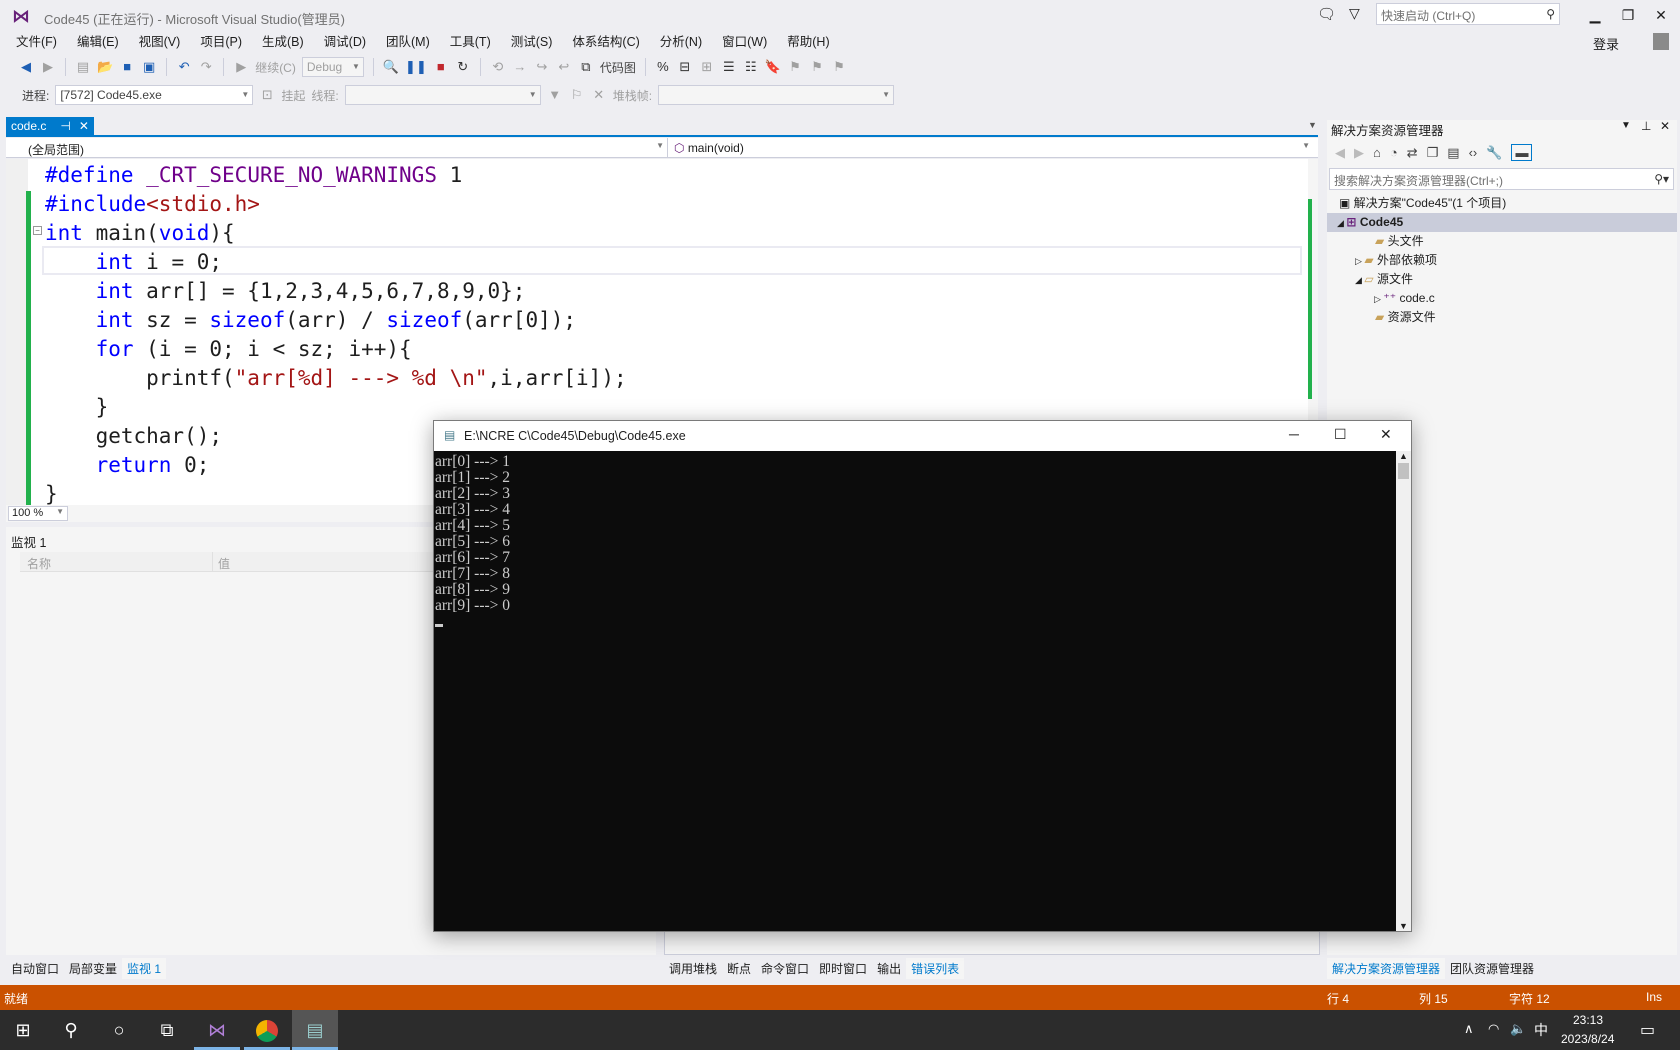  What do you see at coordinates (36, 42) in the screenshot?
I see `menu-file: 文件(F)` at bounding box center [36, 42].